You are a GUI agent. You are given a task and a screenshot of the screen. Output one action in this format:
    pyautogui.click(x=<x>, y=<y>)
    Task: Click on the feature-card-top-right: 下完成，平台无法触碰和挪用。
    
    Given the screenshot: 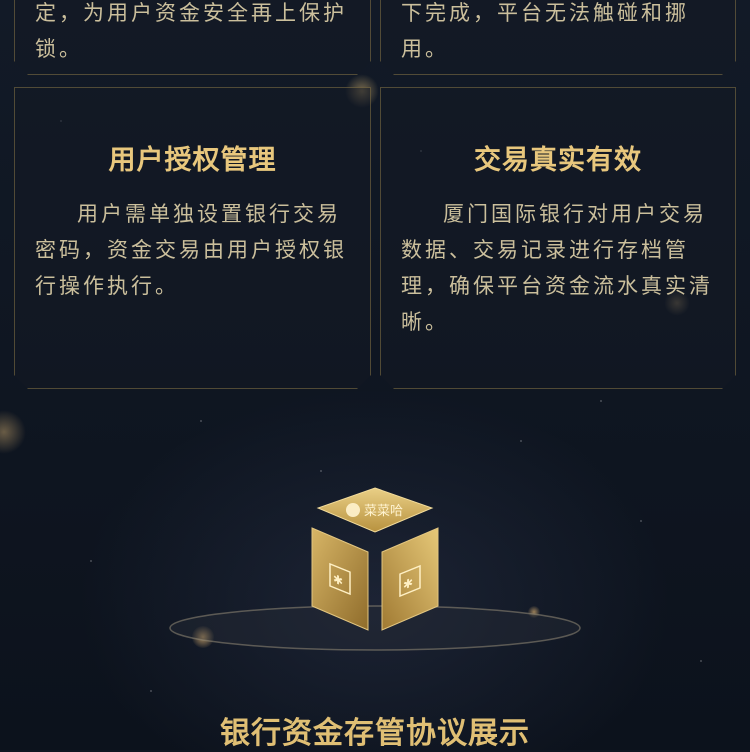 What is the action you would take?
    pyautogui.click(x=558, y=37)
    